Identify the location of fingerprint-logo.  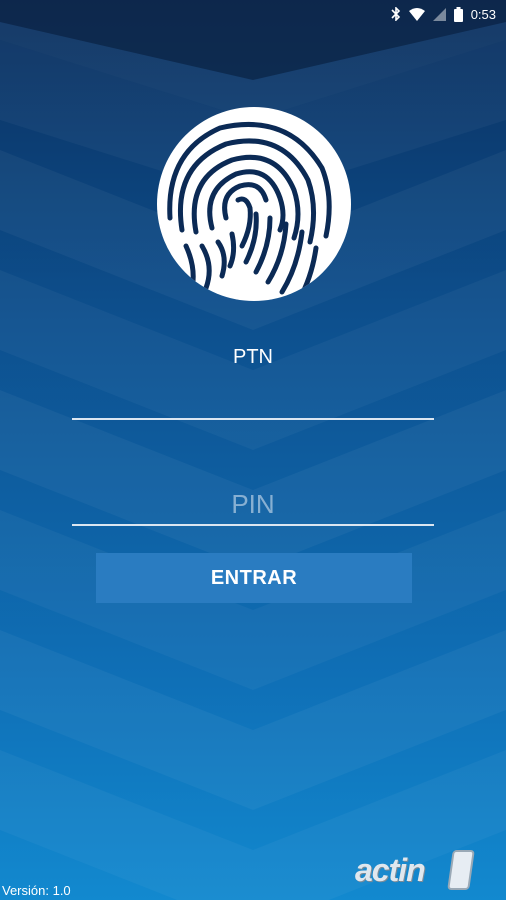
(254, 204).